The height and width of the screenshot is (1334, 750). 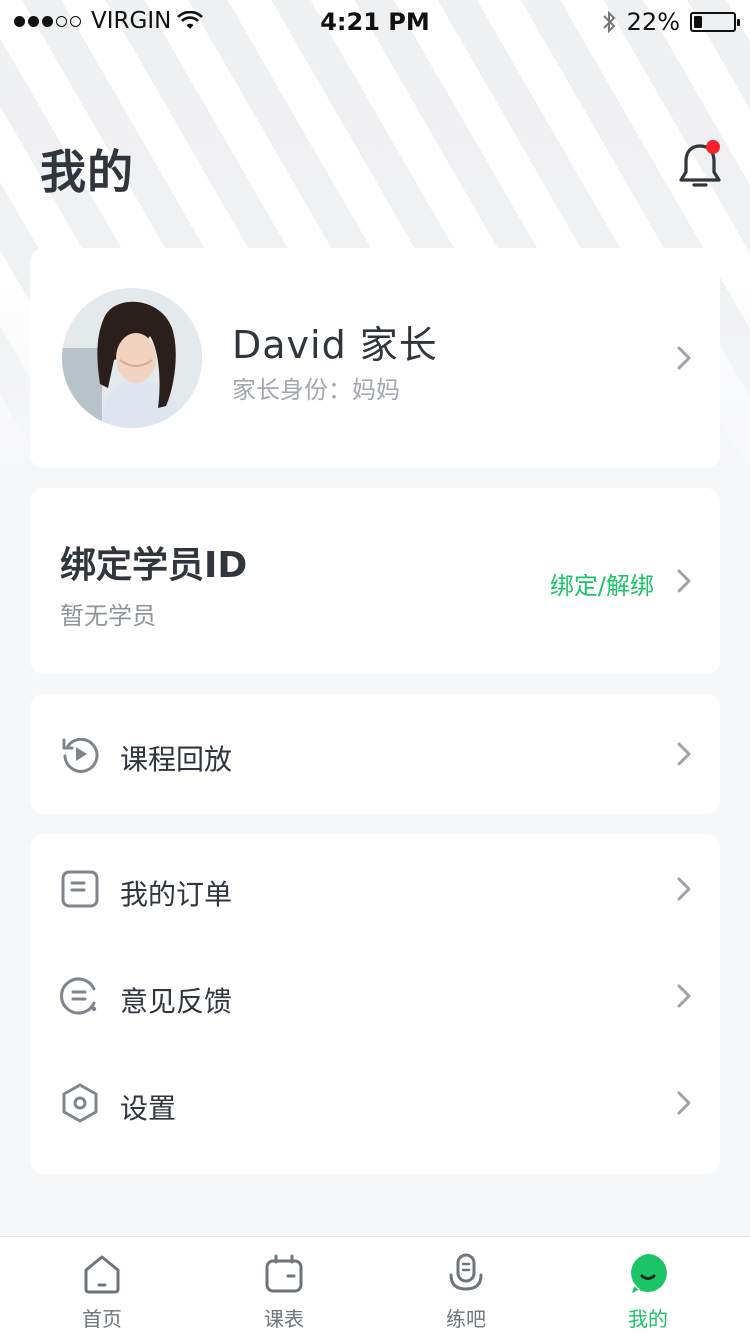 What do you see at coordinates (80, 755) in the screenshot?
I see `replay-icon` at bounding box center [80, 755].